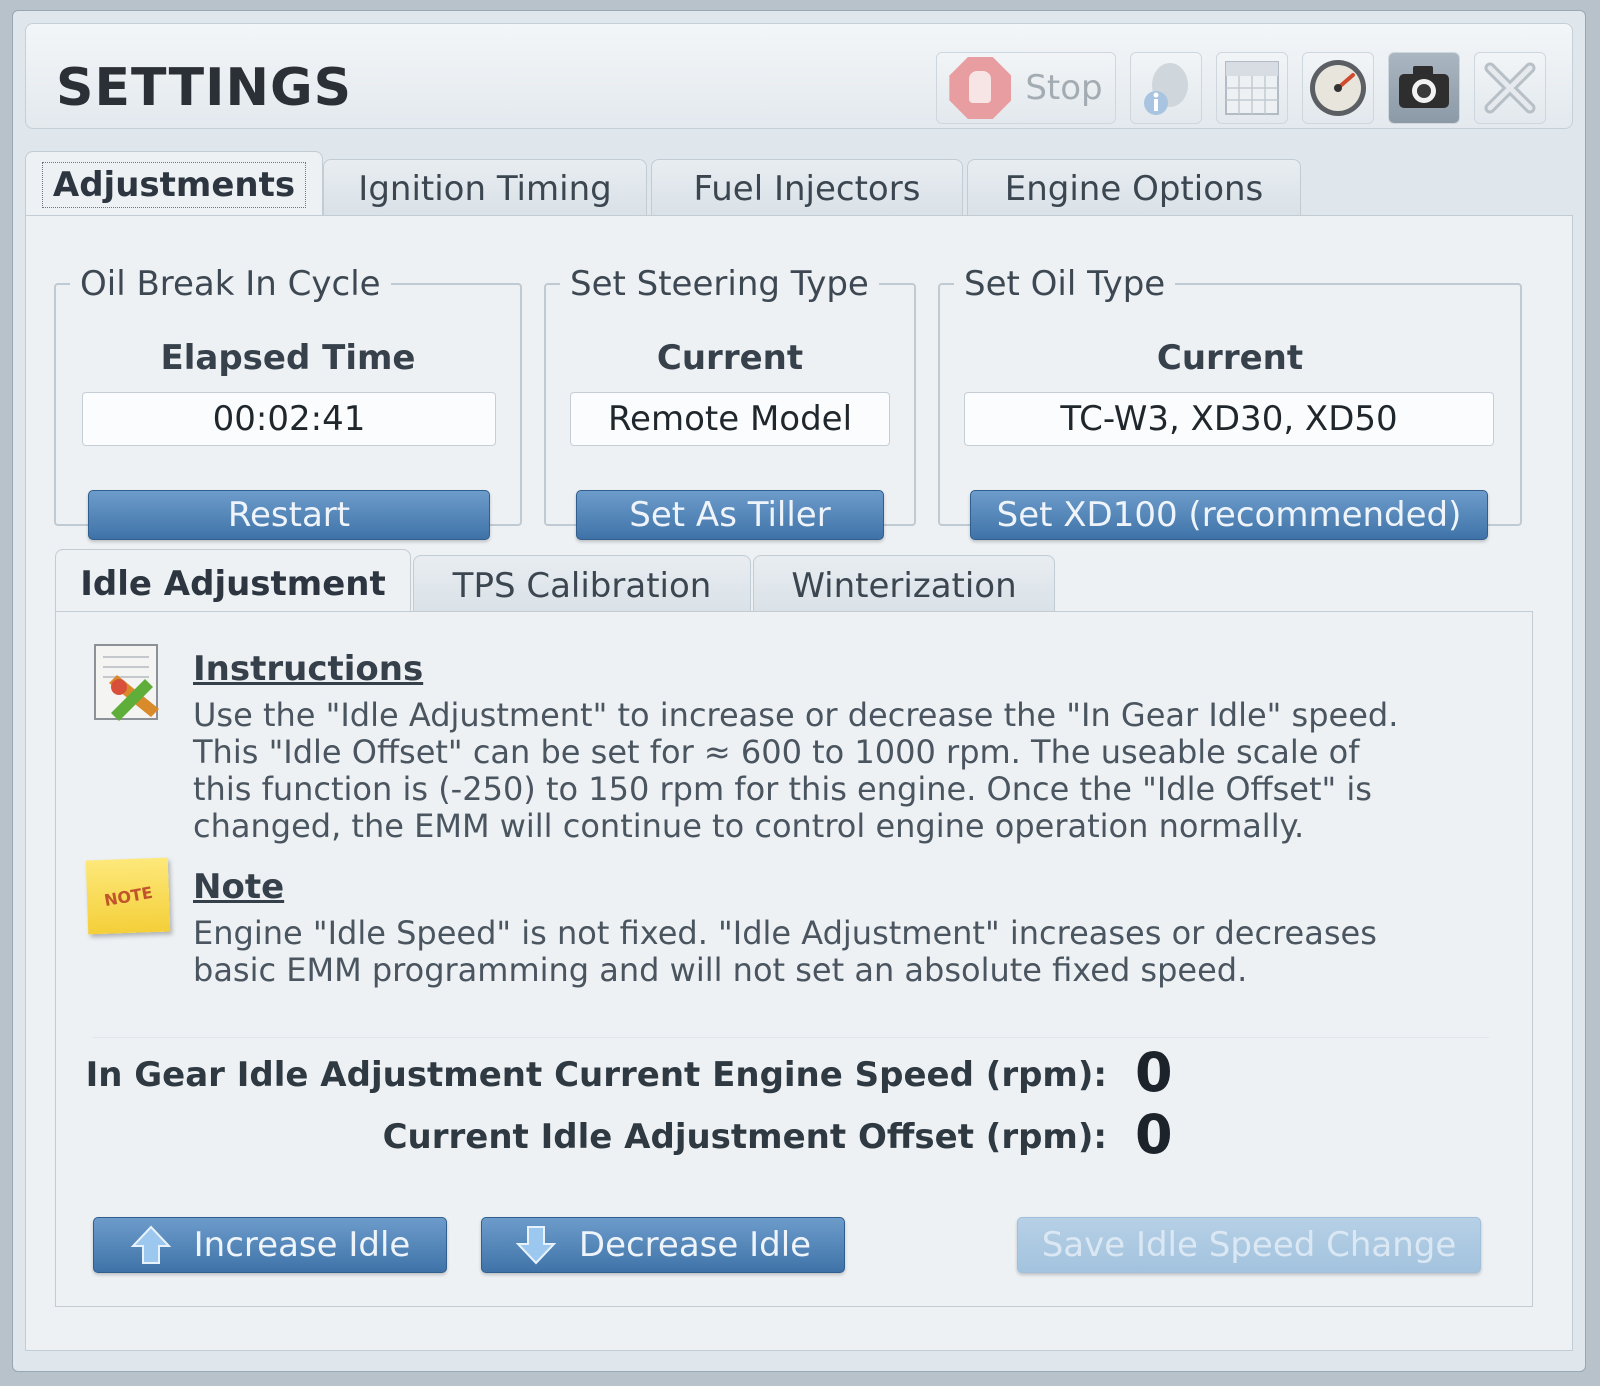  I want to click on tab-engine-options: Engine Options, so click(1134, 188).